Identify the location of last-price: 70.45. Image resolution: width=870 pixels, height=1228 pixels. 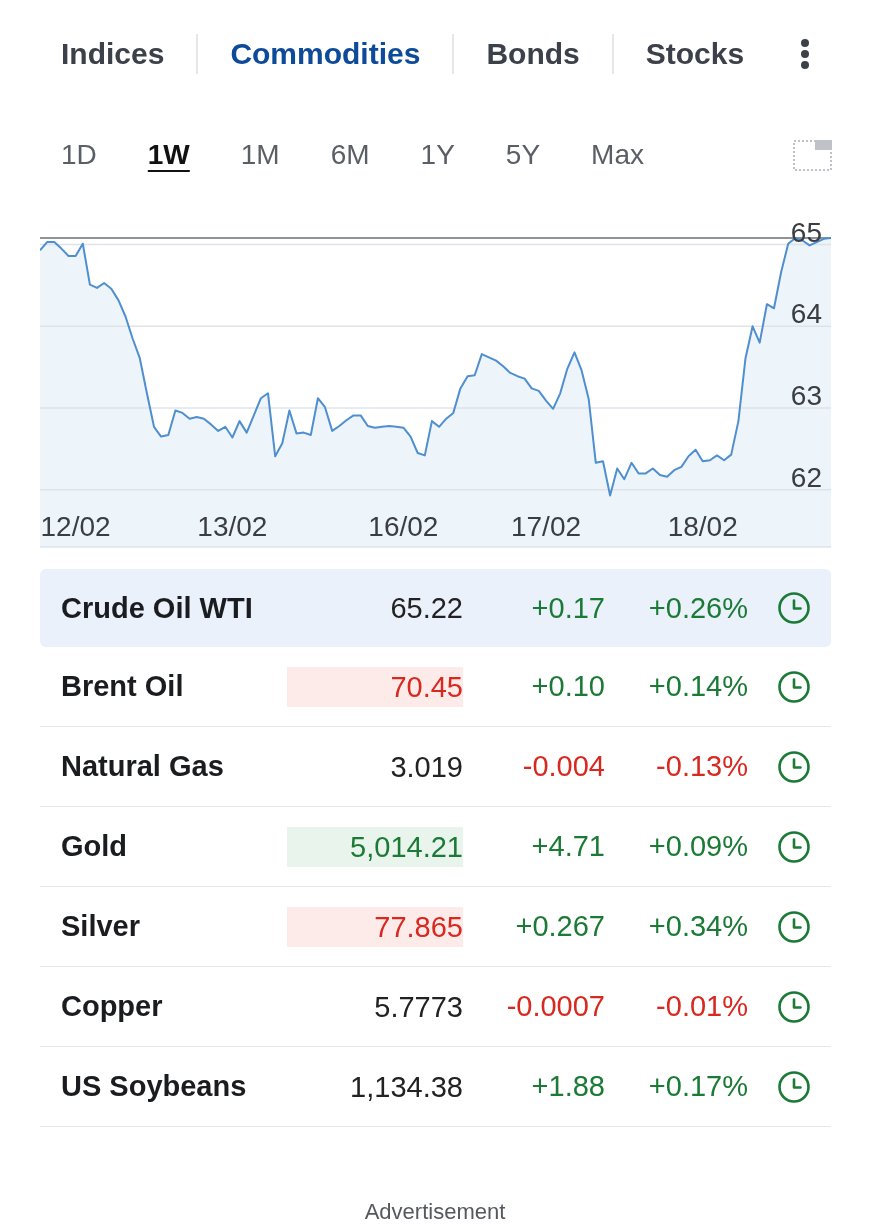
(375, 686).